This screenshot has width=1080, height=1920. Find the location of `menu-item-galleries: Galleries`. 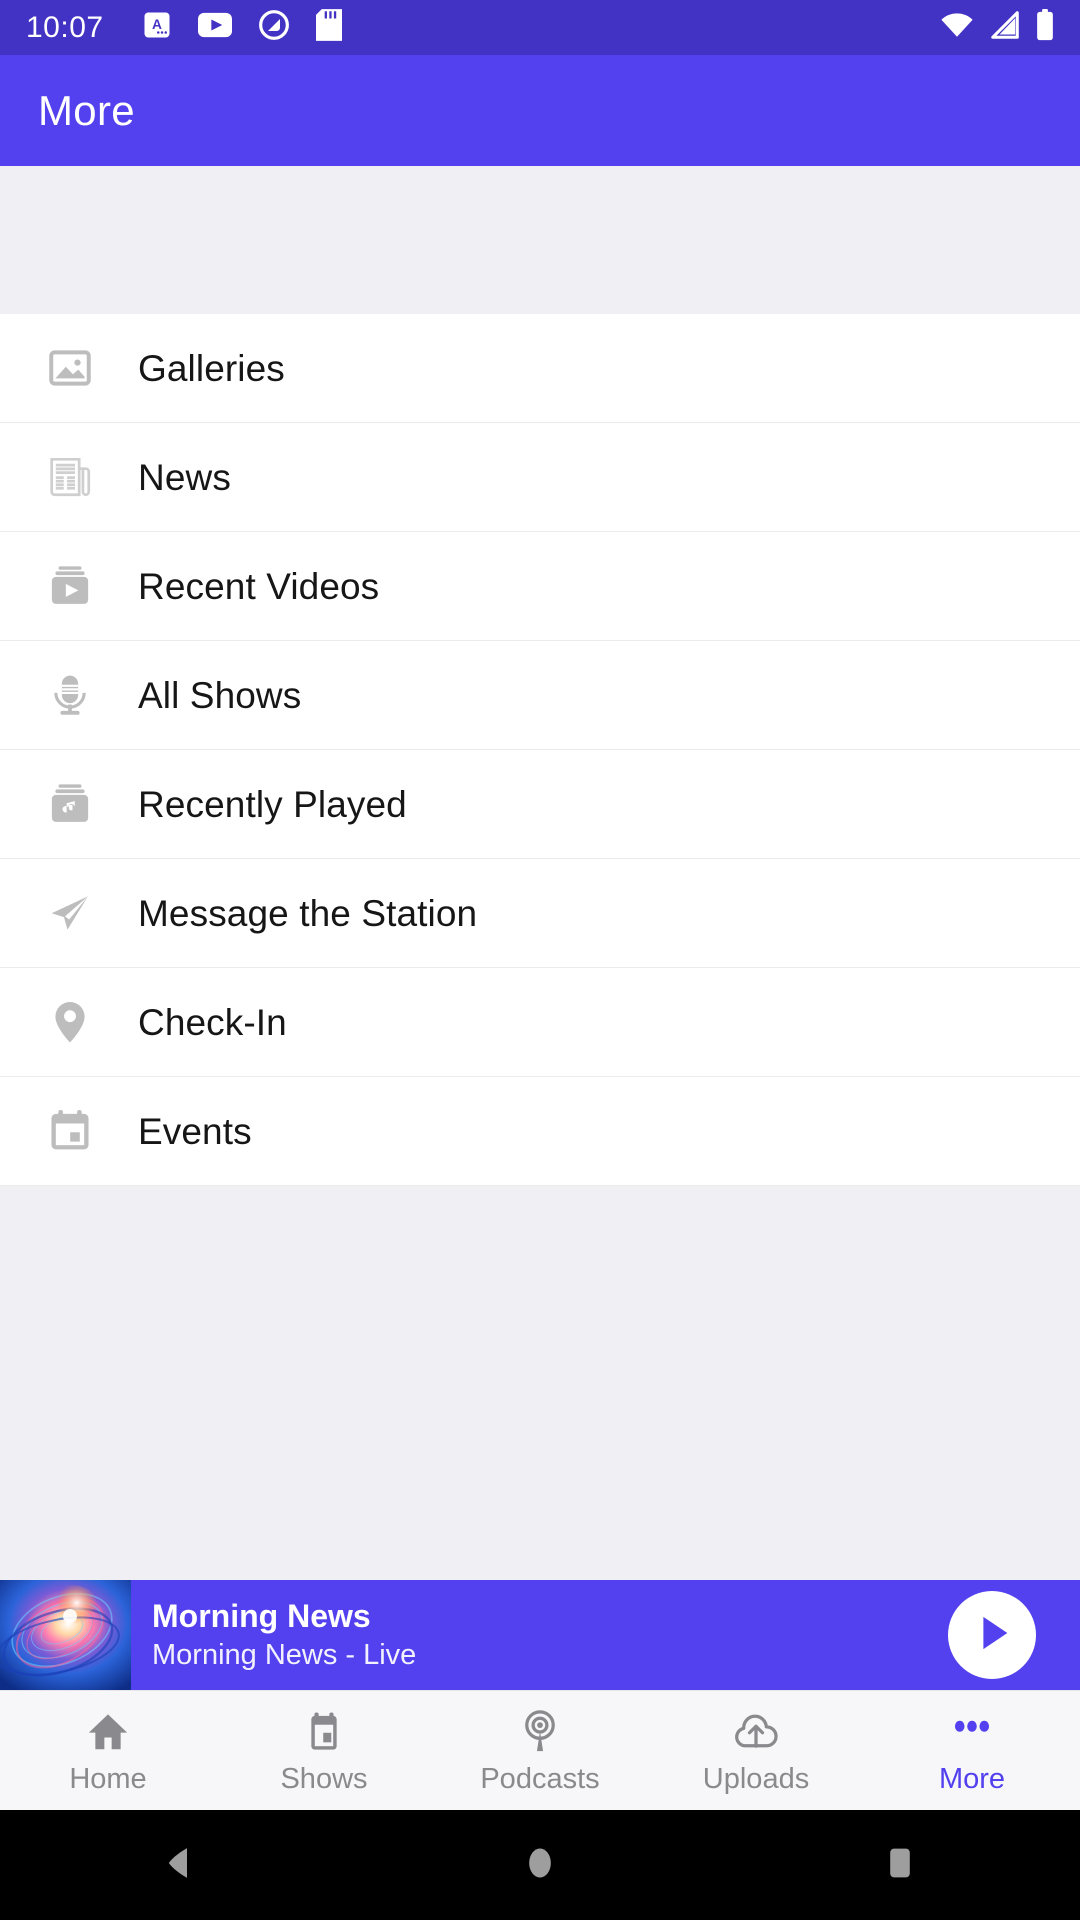

menu-item-galleries: Galleries is located at coordinates (540, 368).